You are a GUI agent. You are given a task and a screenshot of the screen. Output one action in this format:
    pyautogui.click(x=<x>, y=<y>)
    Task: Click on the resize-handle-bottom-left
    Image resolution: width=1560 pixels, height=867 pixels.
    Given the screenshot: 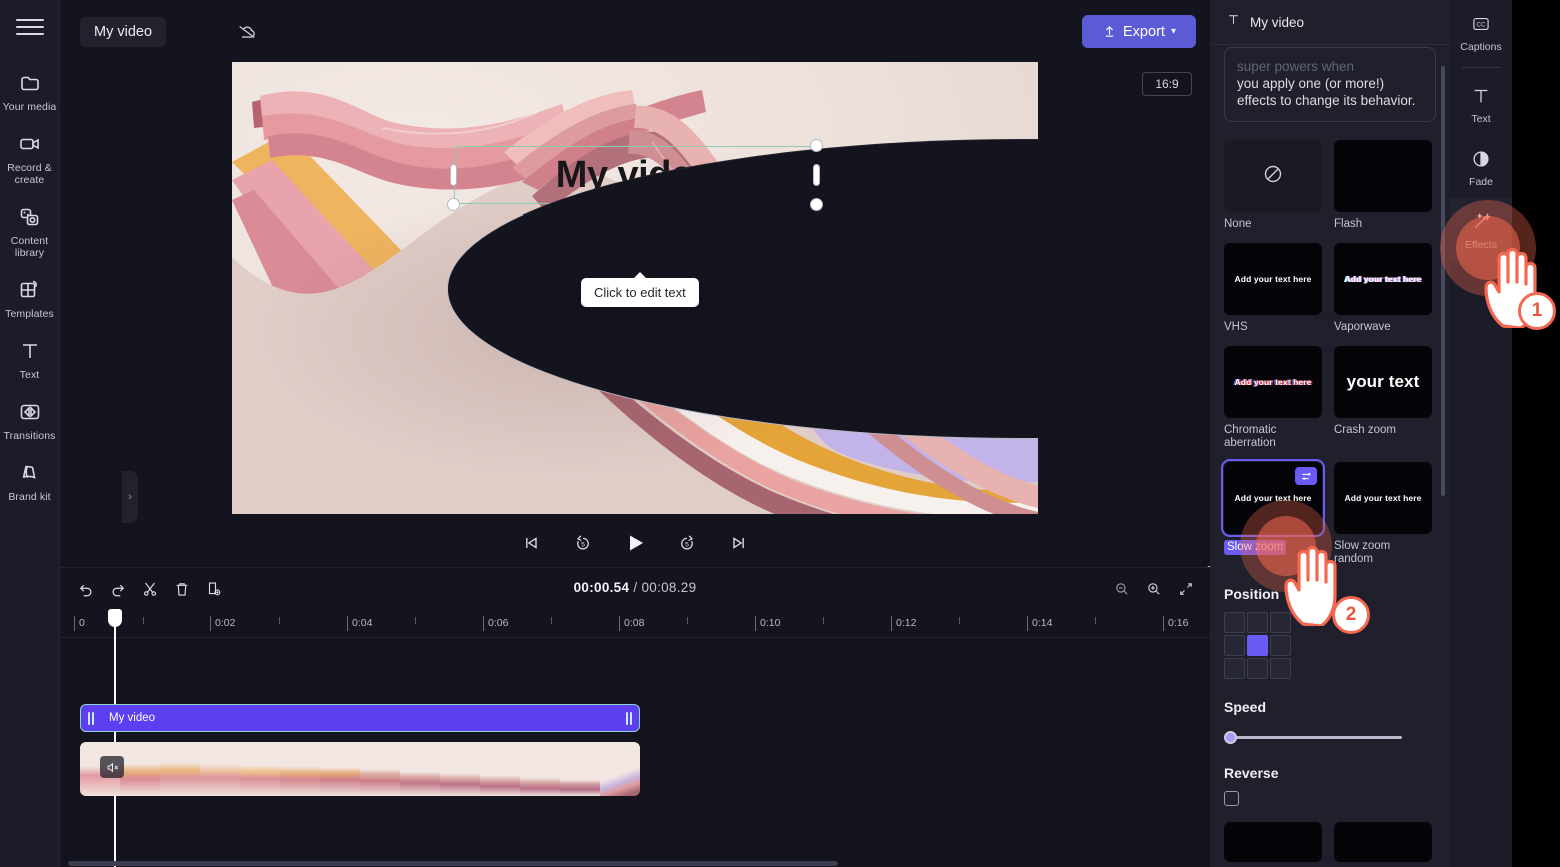 What is the action you would take?
    pyautogui.click(x=453, y=204)
    